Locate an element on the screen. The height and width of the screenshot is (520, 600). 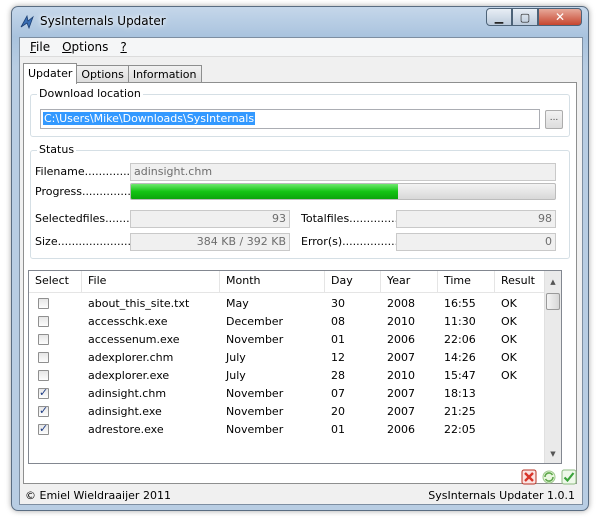
cell-file: adrestore.exe is located at coordinates (126, 429).